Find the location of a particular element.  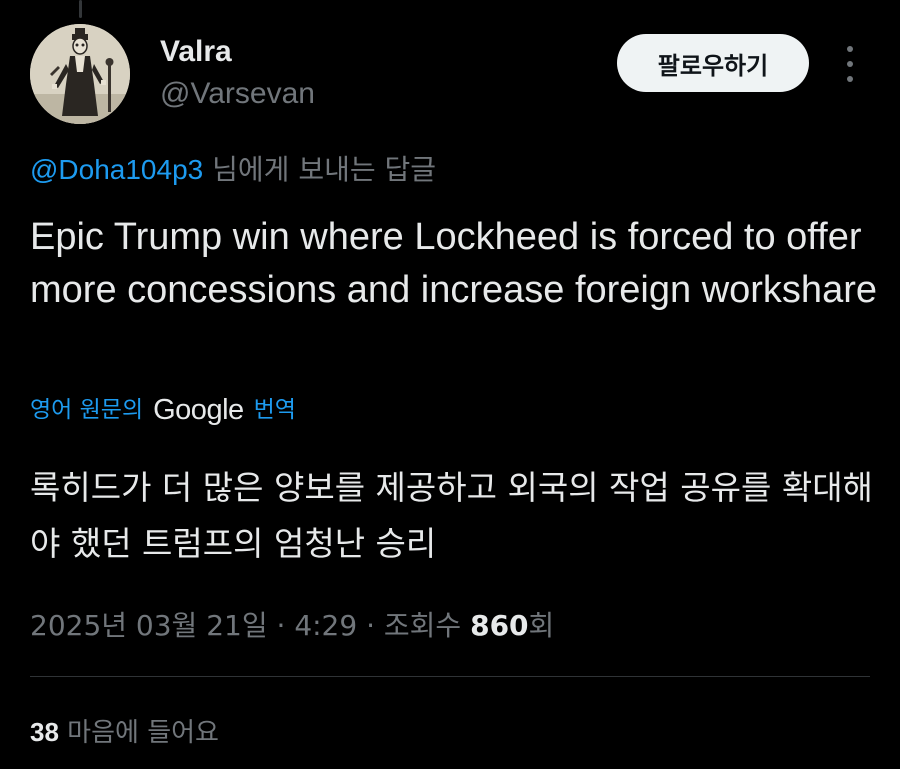

follow-button: 팔로우하기 is located at coordinates (713, 63).